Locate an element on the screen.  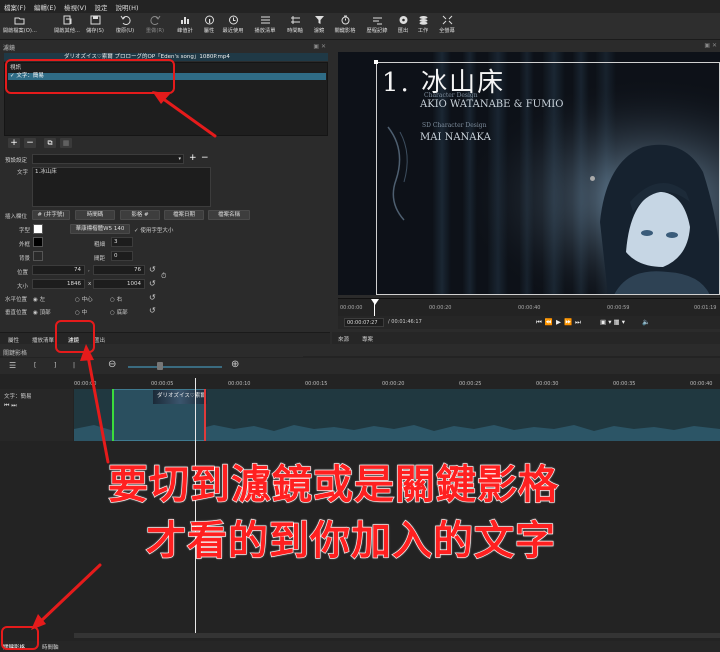
highlight-filter-list is located at coordinates (90, 76).